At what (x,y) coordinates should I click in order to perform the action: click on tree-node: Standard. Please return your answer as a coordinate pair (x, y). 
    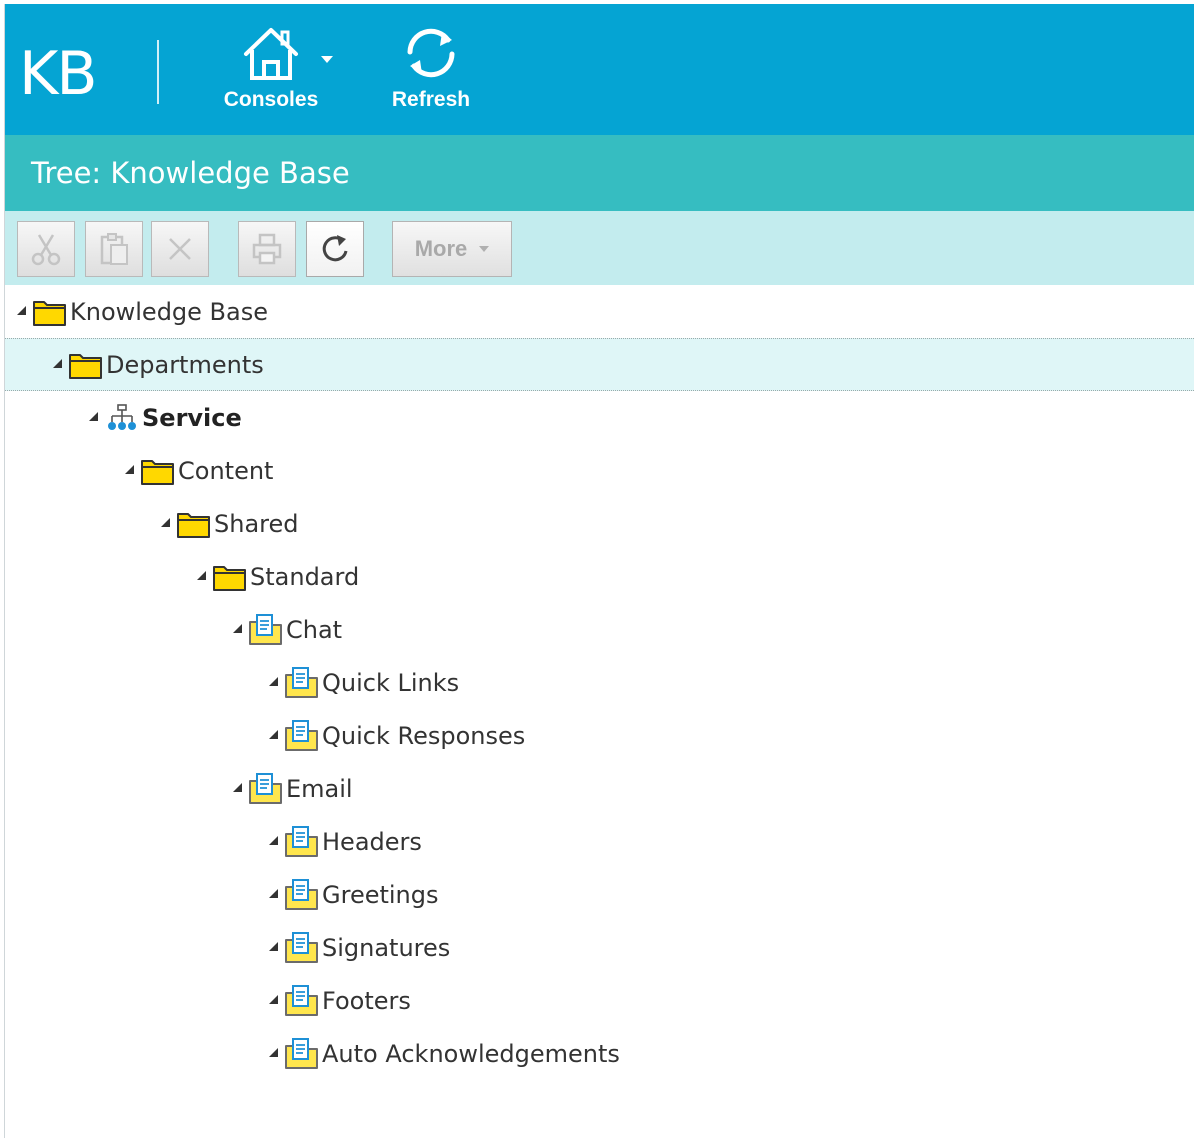
    Looking at the image, I should click on (599, 576).